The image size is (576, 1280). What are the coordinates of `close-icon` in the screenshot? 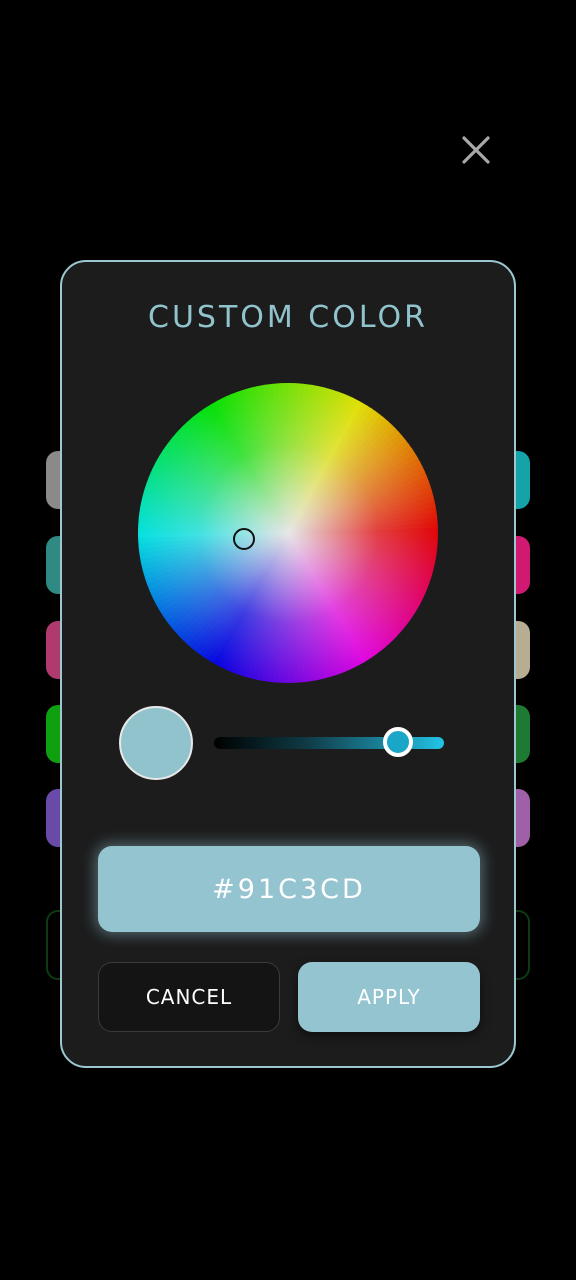 It's located at (476, 150).